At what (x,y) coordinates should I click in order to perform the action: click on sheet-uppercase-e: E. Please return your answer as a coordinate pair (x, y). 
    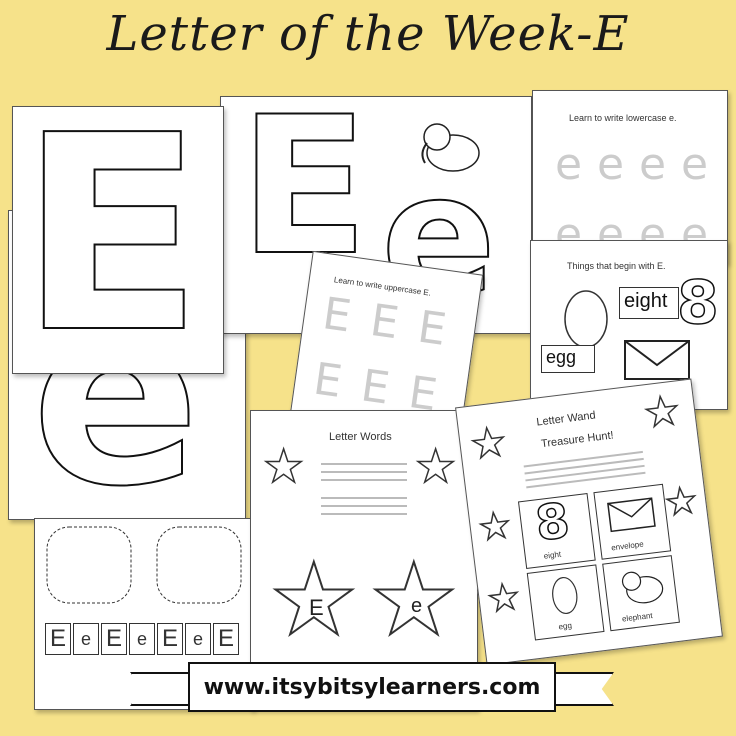
    Looking at the image, I should click on (118, 240).